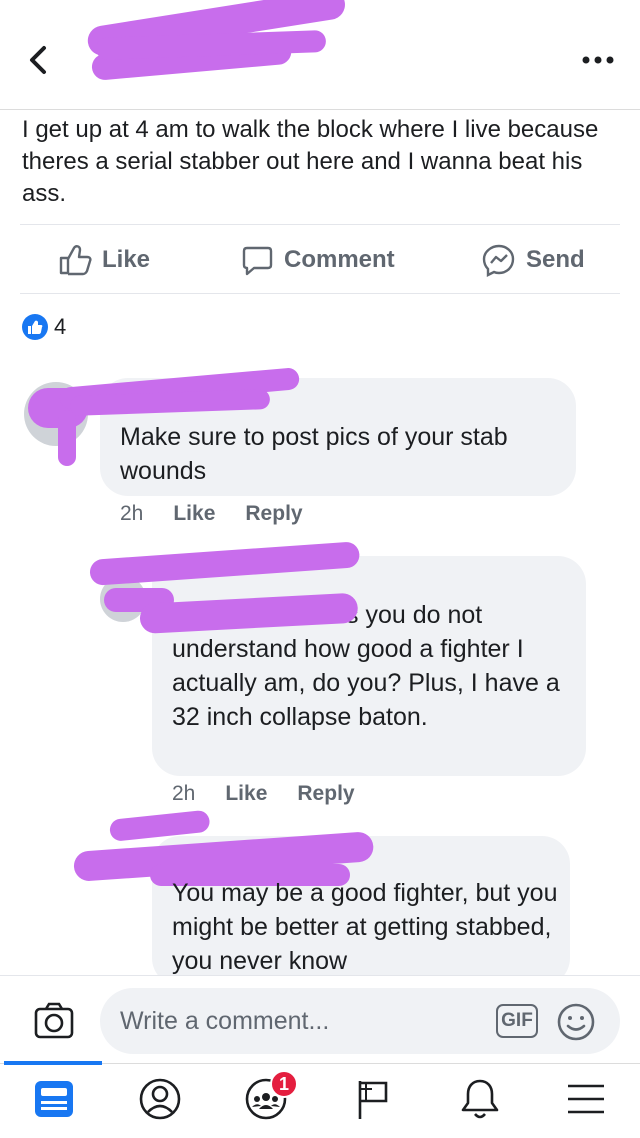 The height and width of the screenshot is (1138, 640). What do you see at coordinates (126, 259) in the screenshot?
I see `like-label: Like` at bounding box center [126, 259].